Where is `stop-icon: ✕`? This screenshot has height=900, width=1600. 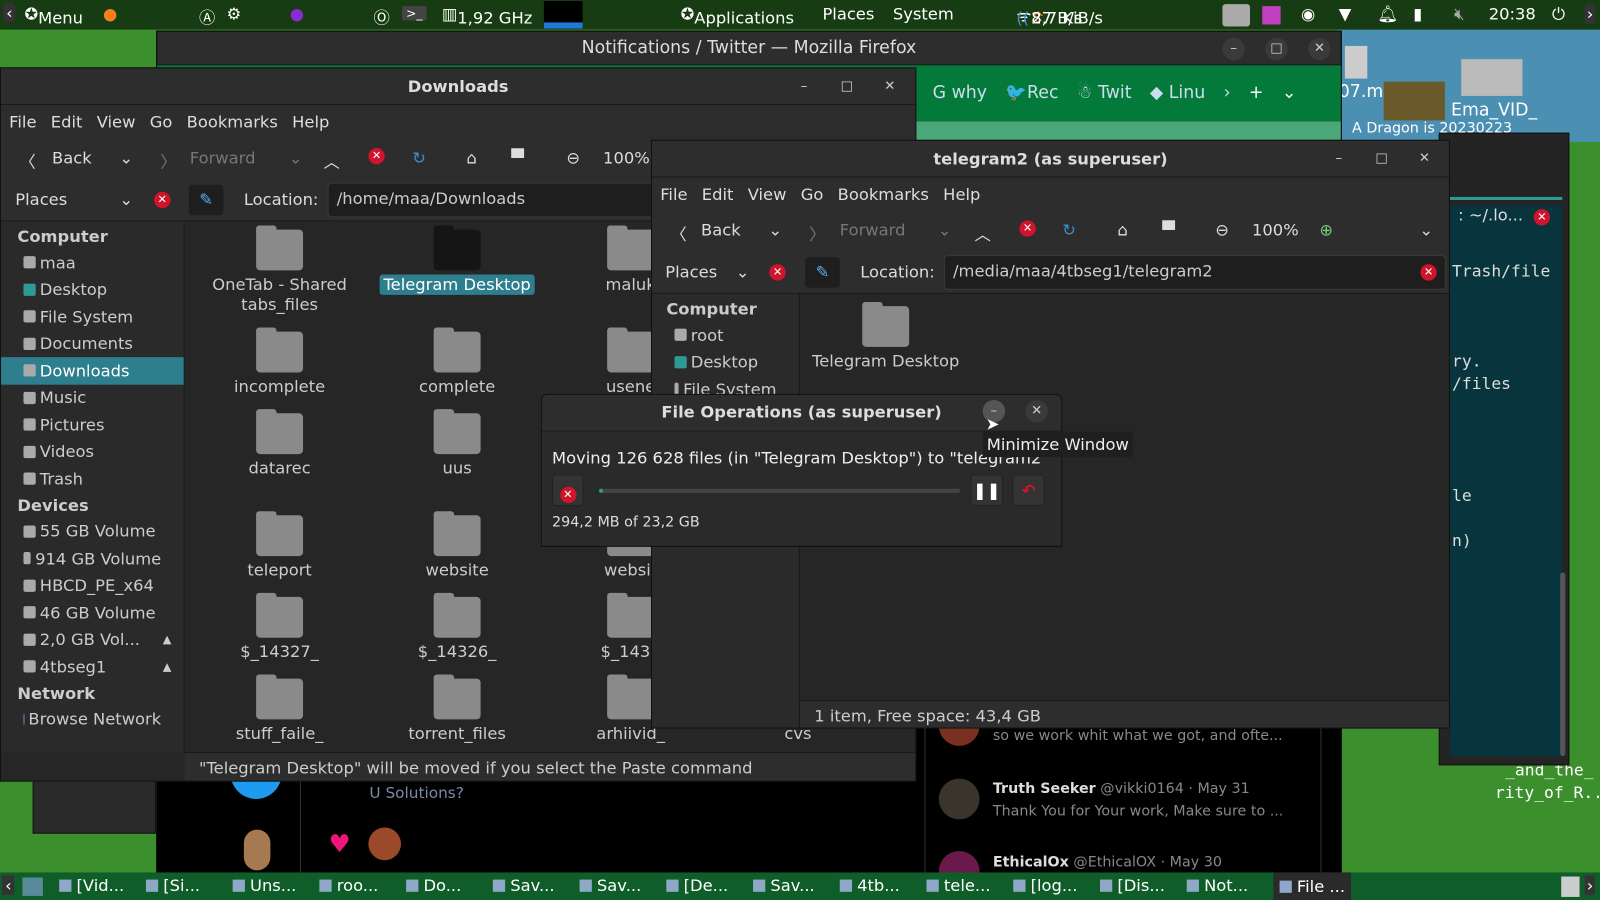
stop-icon: ✕ is located at coordinates (1027, 228).